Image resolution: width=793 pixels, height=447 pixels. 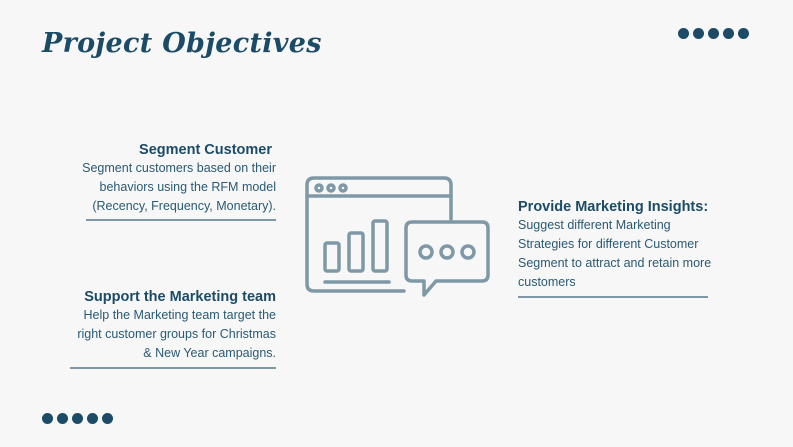 What do you see at coordinates (180, 297) in the screenshot?
I see `objective-heading: Support the Marketing team` at bounding box center [180, 297].